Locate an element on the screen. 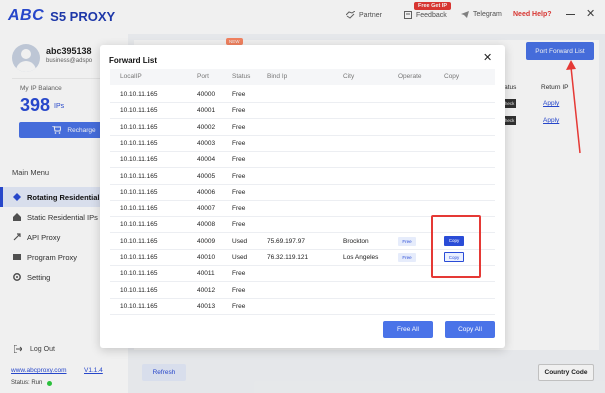 This screenshot has width=605, height=393. cell-city: Los Angeles is located at coordinates (361, 257).